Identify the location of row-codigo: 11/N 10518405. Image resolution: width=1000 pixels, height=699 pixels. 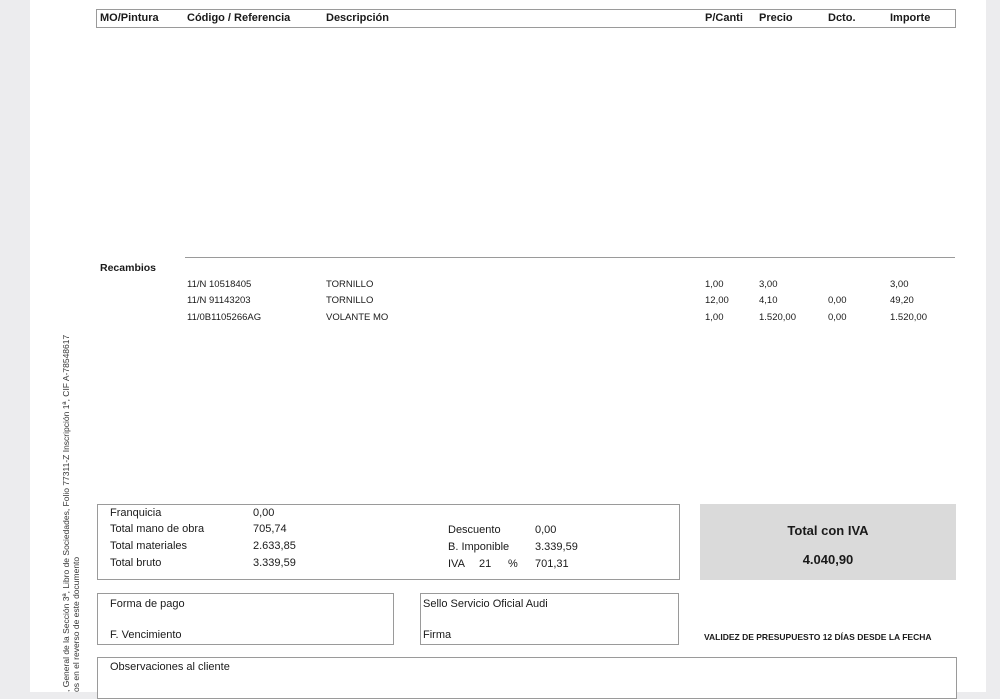
(219, 284).